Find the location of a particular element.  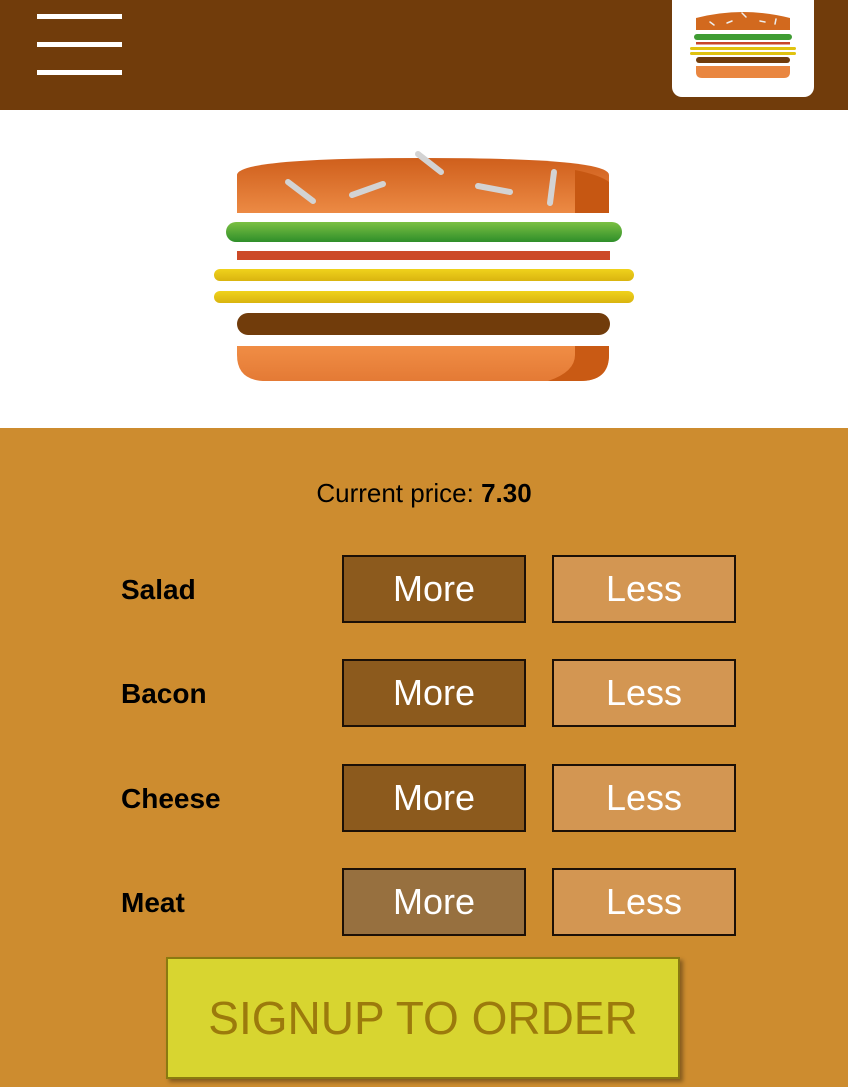

current-price: Current price: 7.30 is located at coordinates (424, 493).